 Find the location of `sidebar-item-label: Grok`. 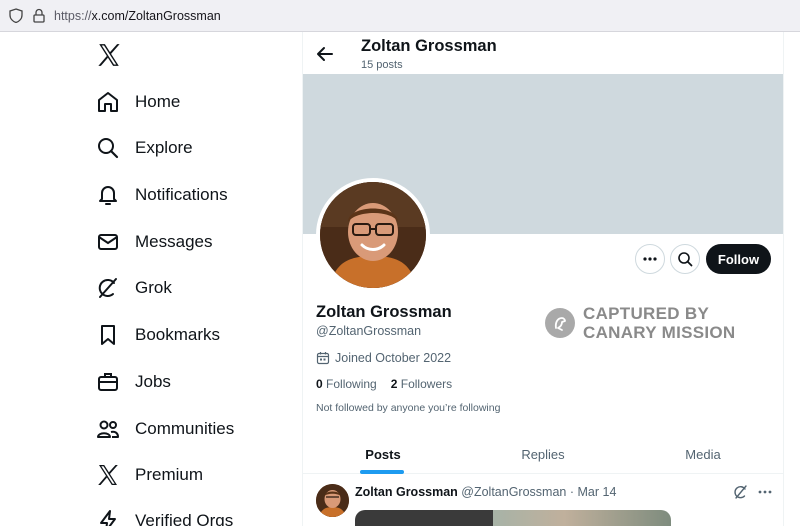

sidebar-item-label: Grok is located at coordinates (153, 287).